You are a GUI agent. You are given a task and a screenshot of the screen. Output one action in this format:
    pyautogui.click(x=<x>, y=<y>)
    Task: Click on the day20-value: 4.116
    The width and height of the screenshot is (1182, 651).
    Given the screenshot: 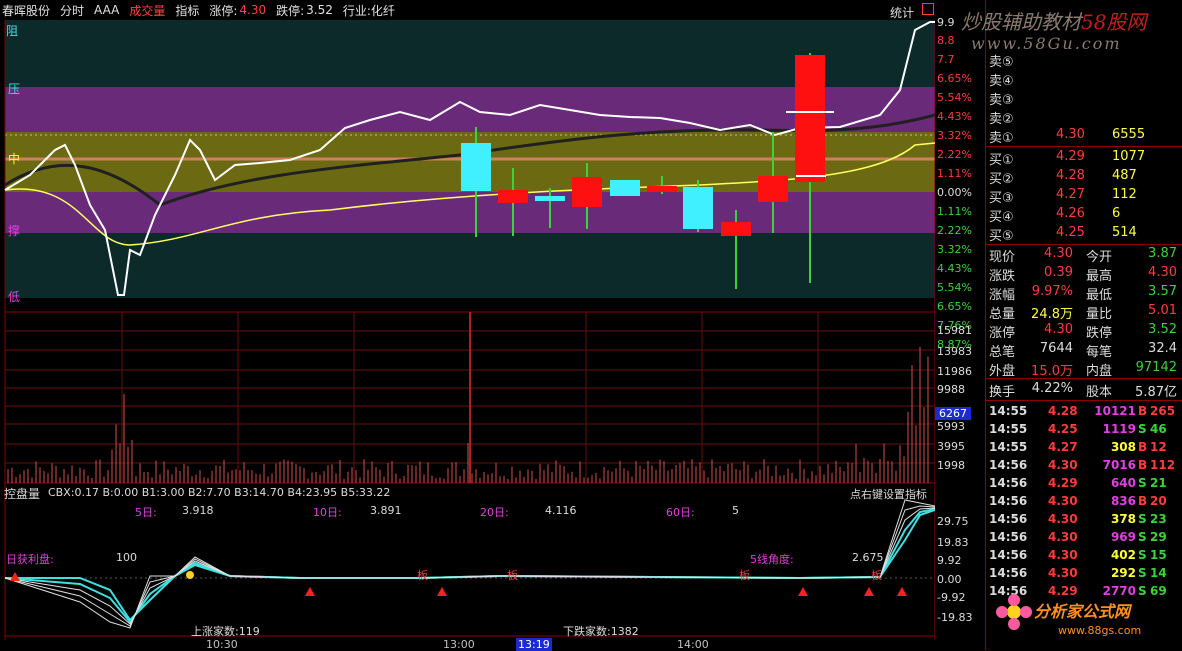 What is the action you would take?
    pyautogui.click(x=561, y=510)
    